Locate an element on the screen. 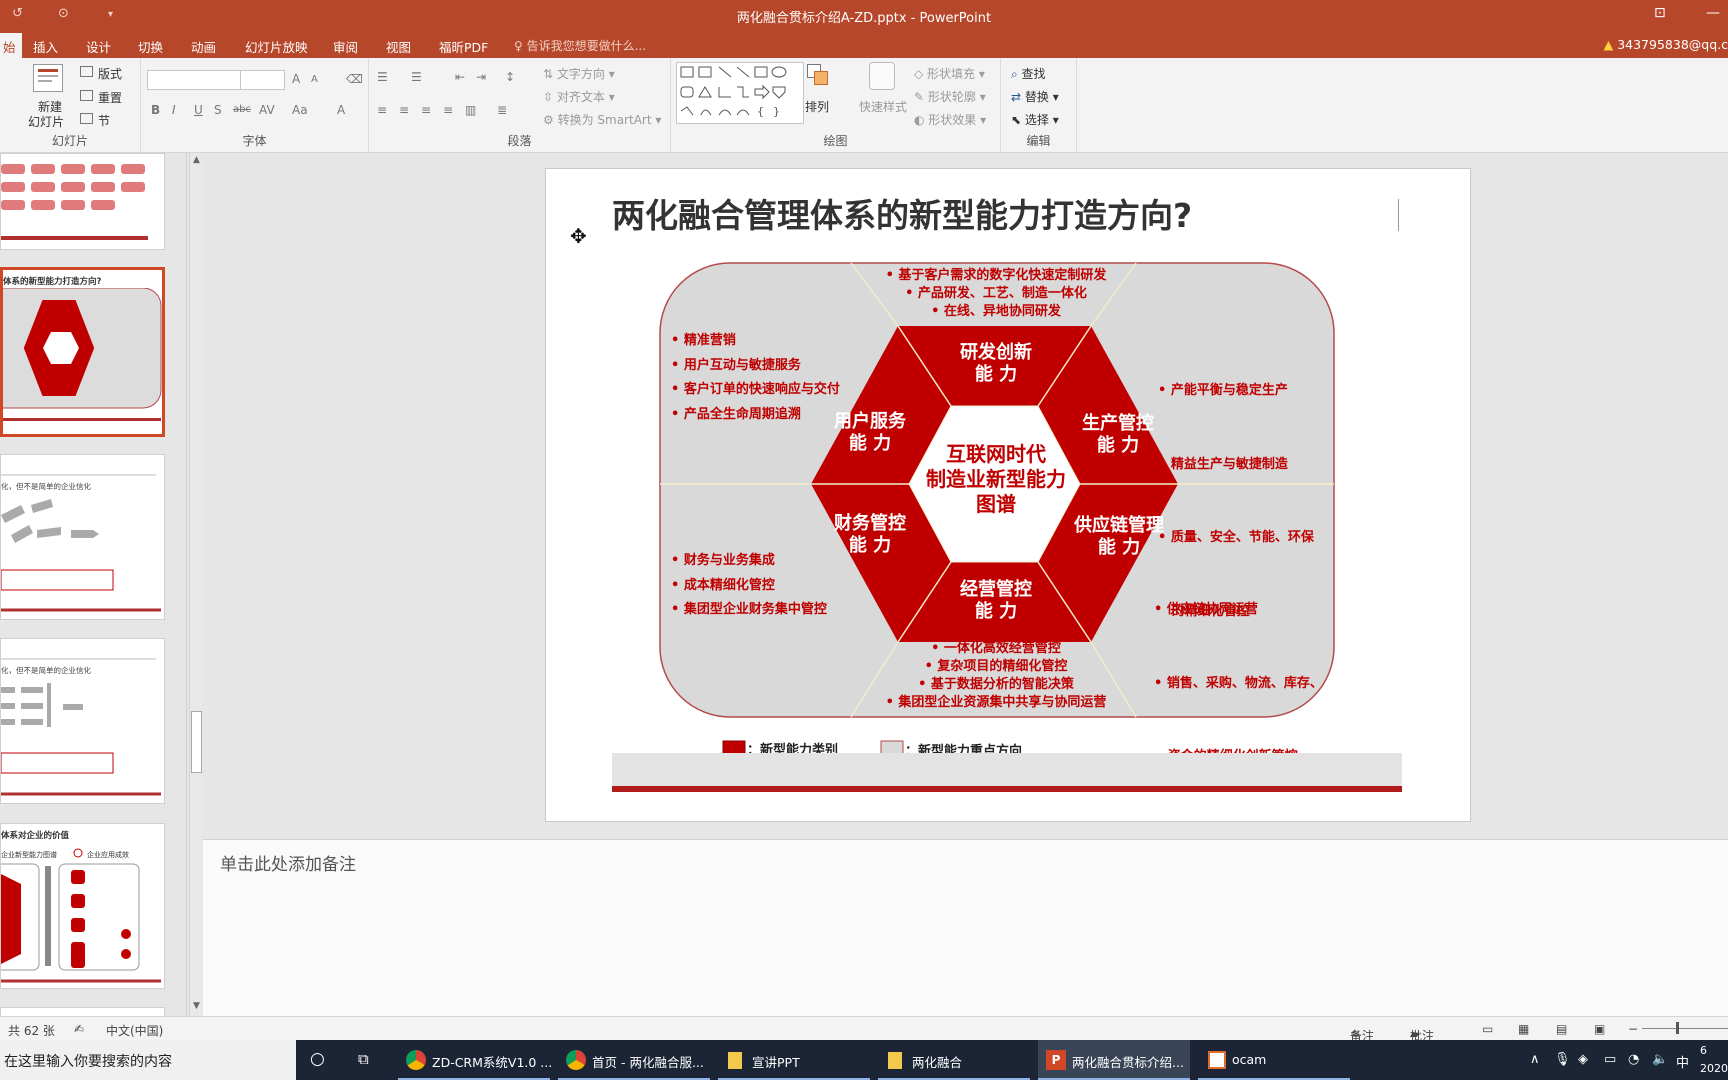 This screenshot has height=1080, width=1728. taskbar-item-folder-ppt: 宣讲PPT is located at coordinates (794, 1060).